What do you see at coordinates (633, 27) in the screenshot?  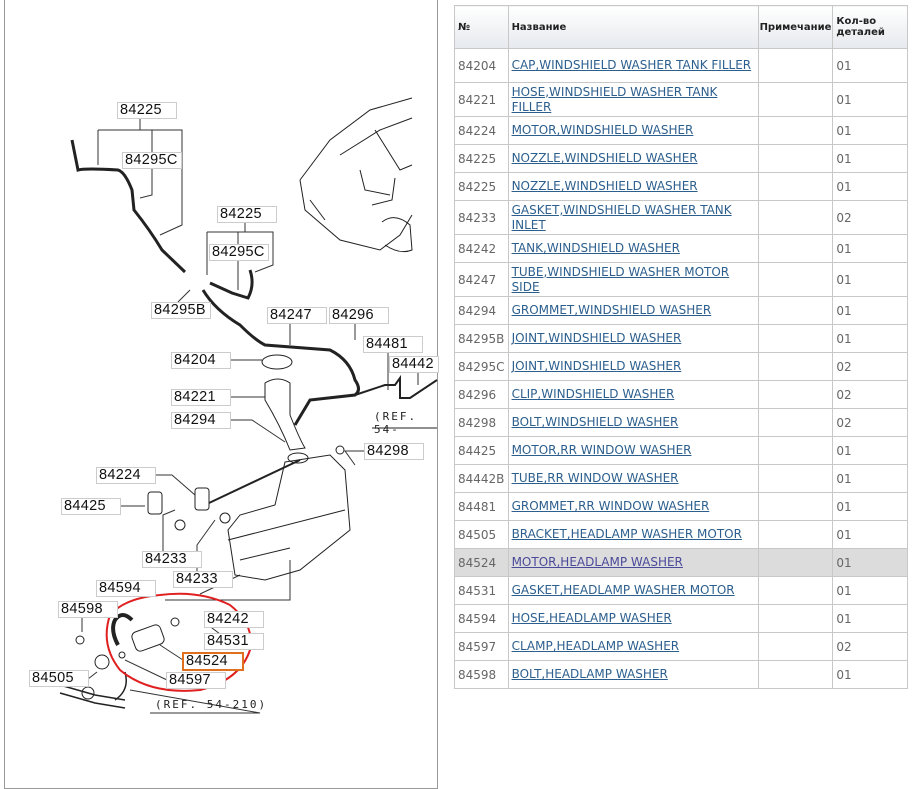 I see `header-name: Название` at bounding box center [633, 27].